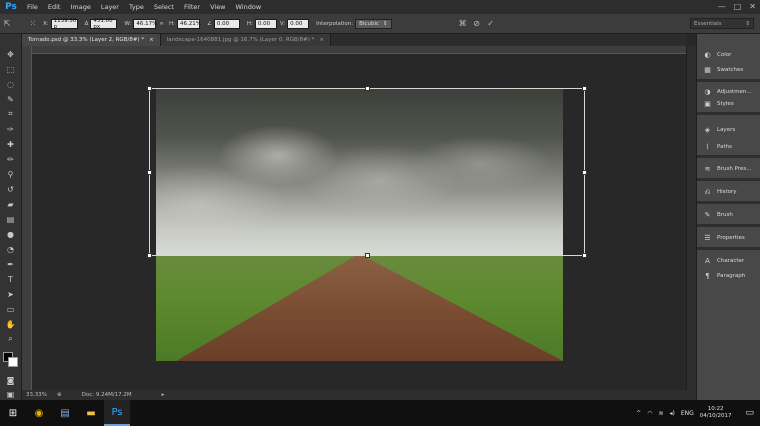 The height and width of the screenshot is (426, 760). What do you see at coordinates (491, 24) in the screenshot?
I see `commit-transform-icon: ✓` at bounding box center [491, 24].